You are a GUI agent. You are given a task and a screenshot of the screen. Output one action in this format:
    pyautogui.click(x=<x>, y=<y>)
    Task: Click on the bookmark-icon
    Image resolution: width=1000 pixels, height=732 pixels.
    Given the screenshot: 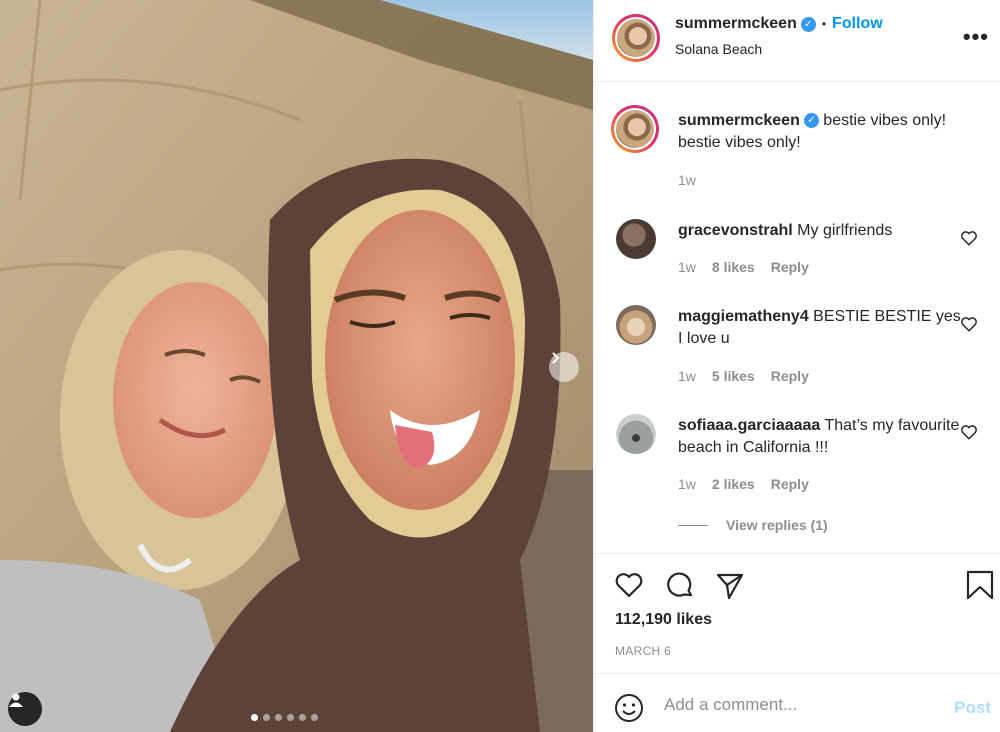 What is the action you would take?
    pyautogui.click(x=980, y=585)
    